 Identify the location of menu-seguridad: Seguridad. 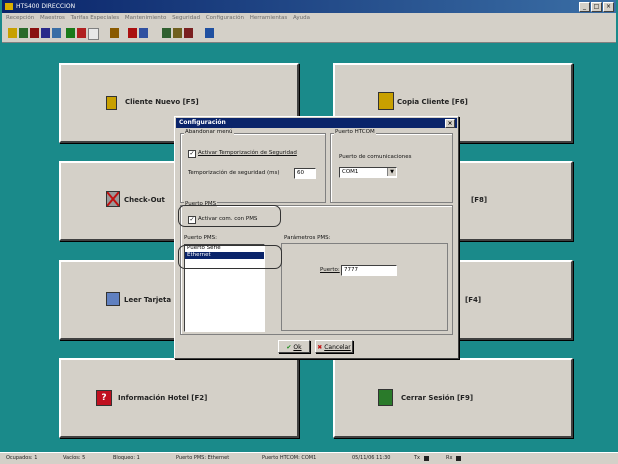
(186, 18).